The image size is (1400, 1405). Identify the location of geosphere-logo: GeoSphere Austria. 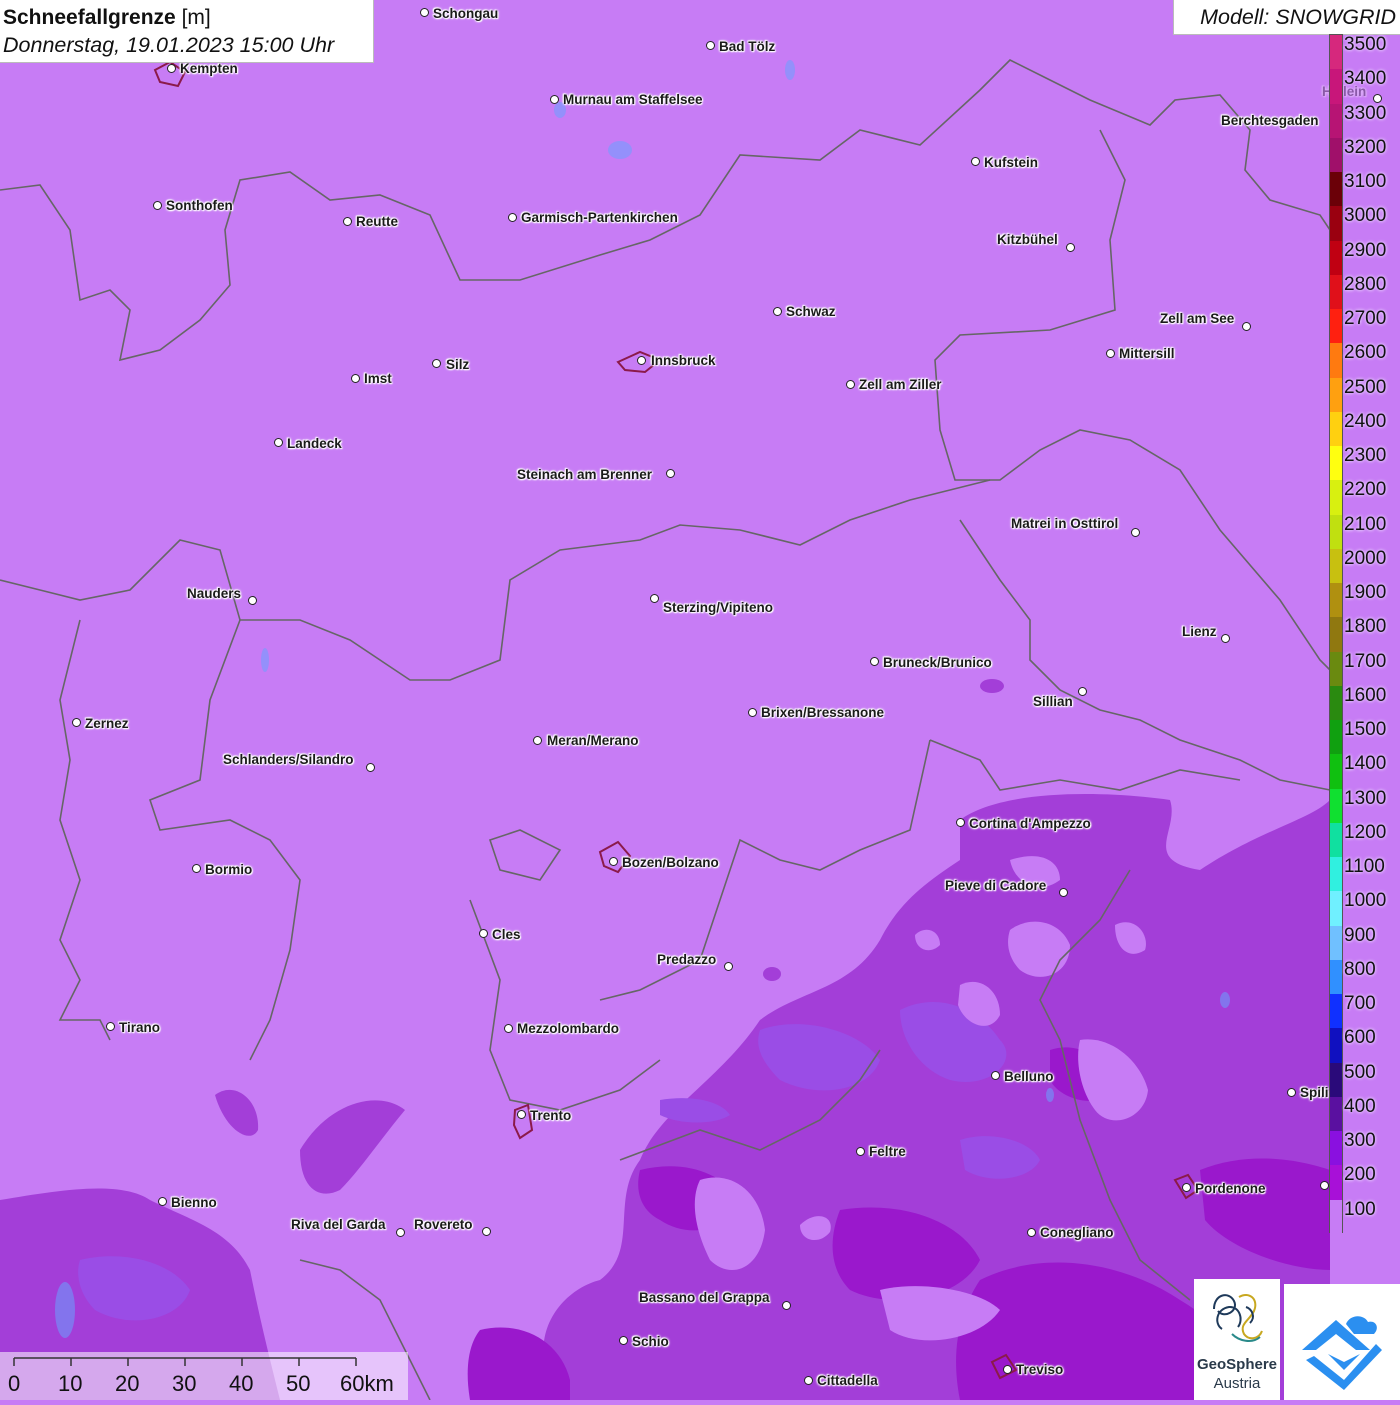
(1237, 1339).